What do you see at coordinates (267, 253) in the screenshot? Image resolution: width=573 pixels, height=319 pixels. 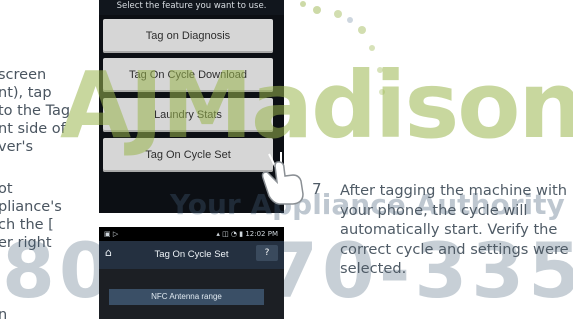 I see `help-button: ?` at bounding box center [267, 253].